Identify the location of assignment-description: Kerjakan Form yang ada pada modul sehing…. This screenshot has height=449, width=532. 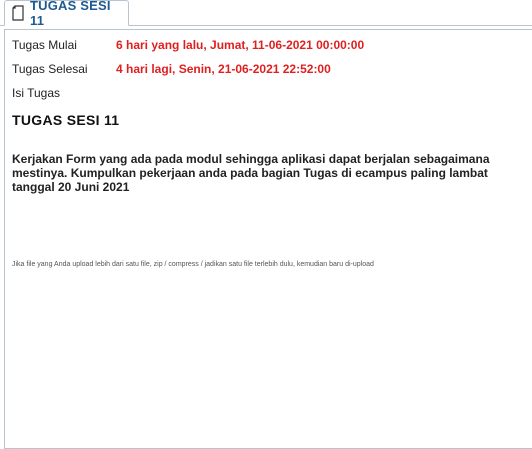
(251, 173).